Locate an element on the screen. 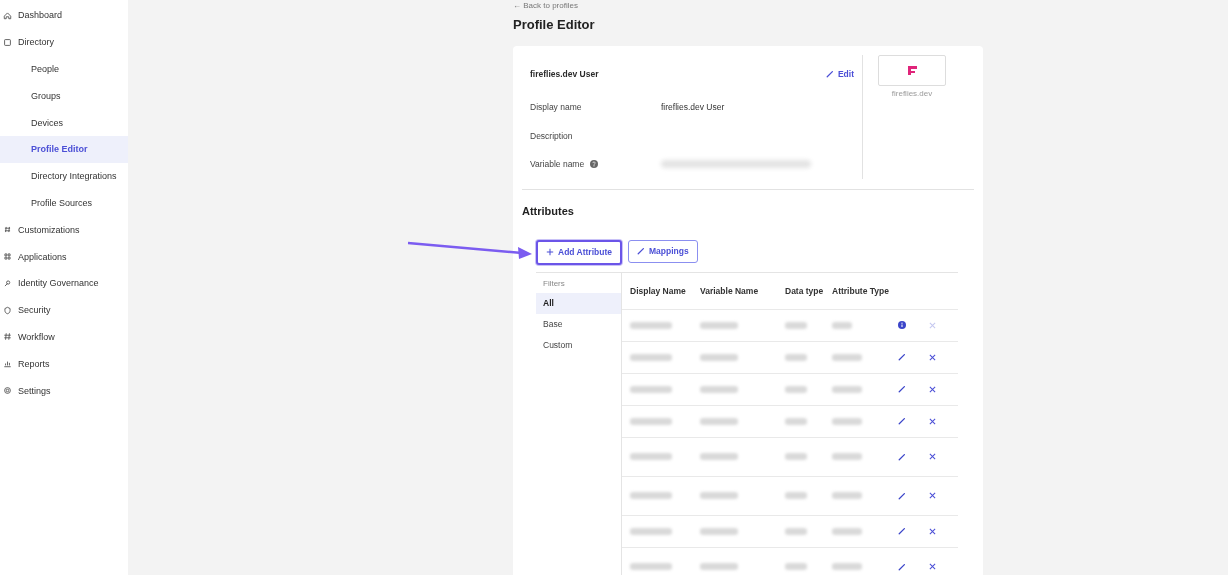  info-icon is located at coordinates (902, 325).